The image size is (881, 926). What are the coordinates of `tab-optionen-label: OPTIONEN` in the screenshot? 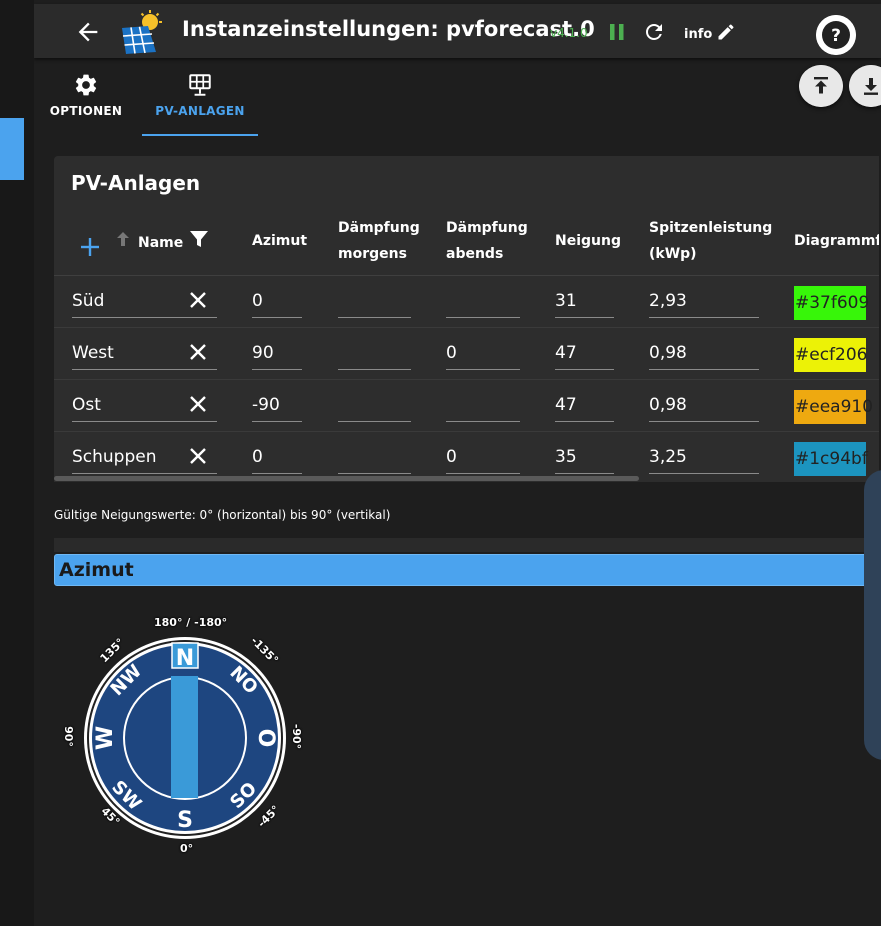 It's located at (86, 111).